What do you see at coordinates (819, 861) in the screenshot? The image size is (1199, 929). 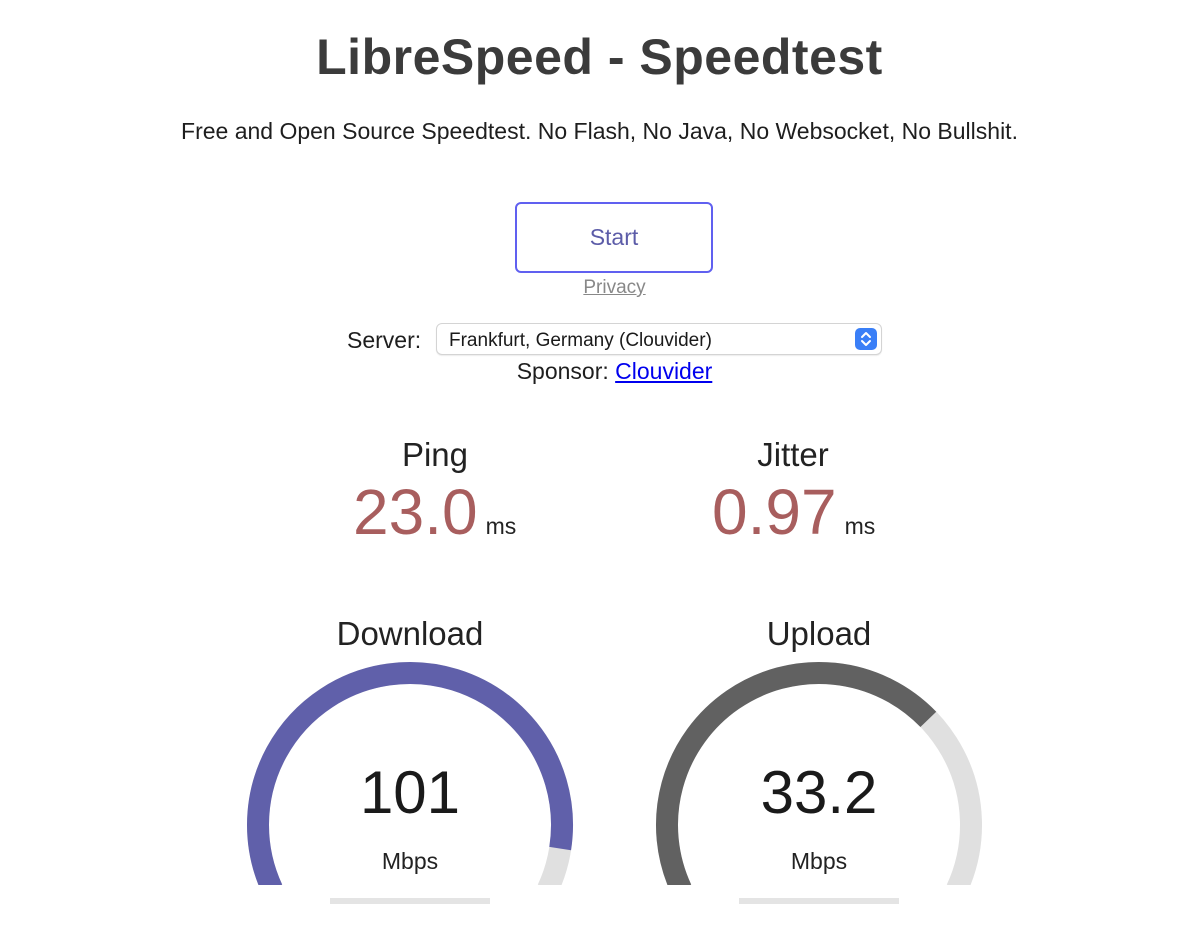 I see `upload-unit: Mbps` at bounding box center [819, 861].